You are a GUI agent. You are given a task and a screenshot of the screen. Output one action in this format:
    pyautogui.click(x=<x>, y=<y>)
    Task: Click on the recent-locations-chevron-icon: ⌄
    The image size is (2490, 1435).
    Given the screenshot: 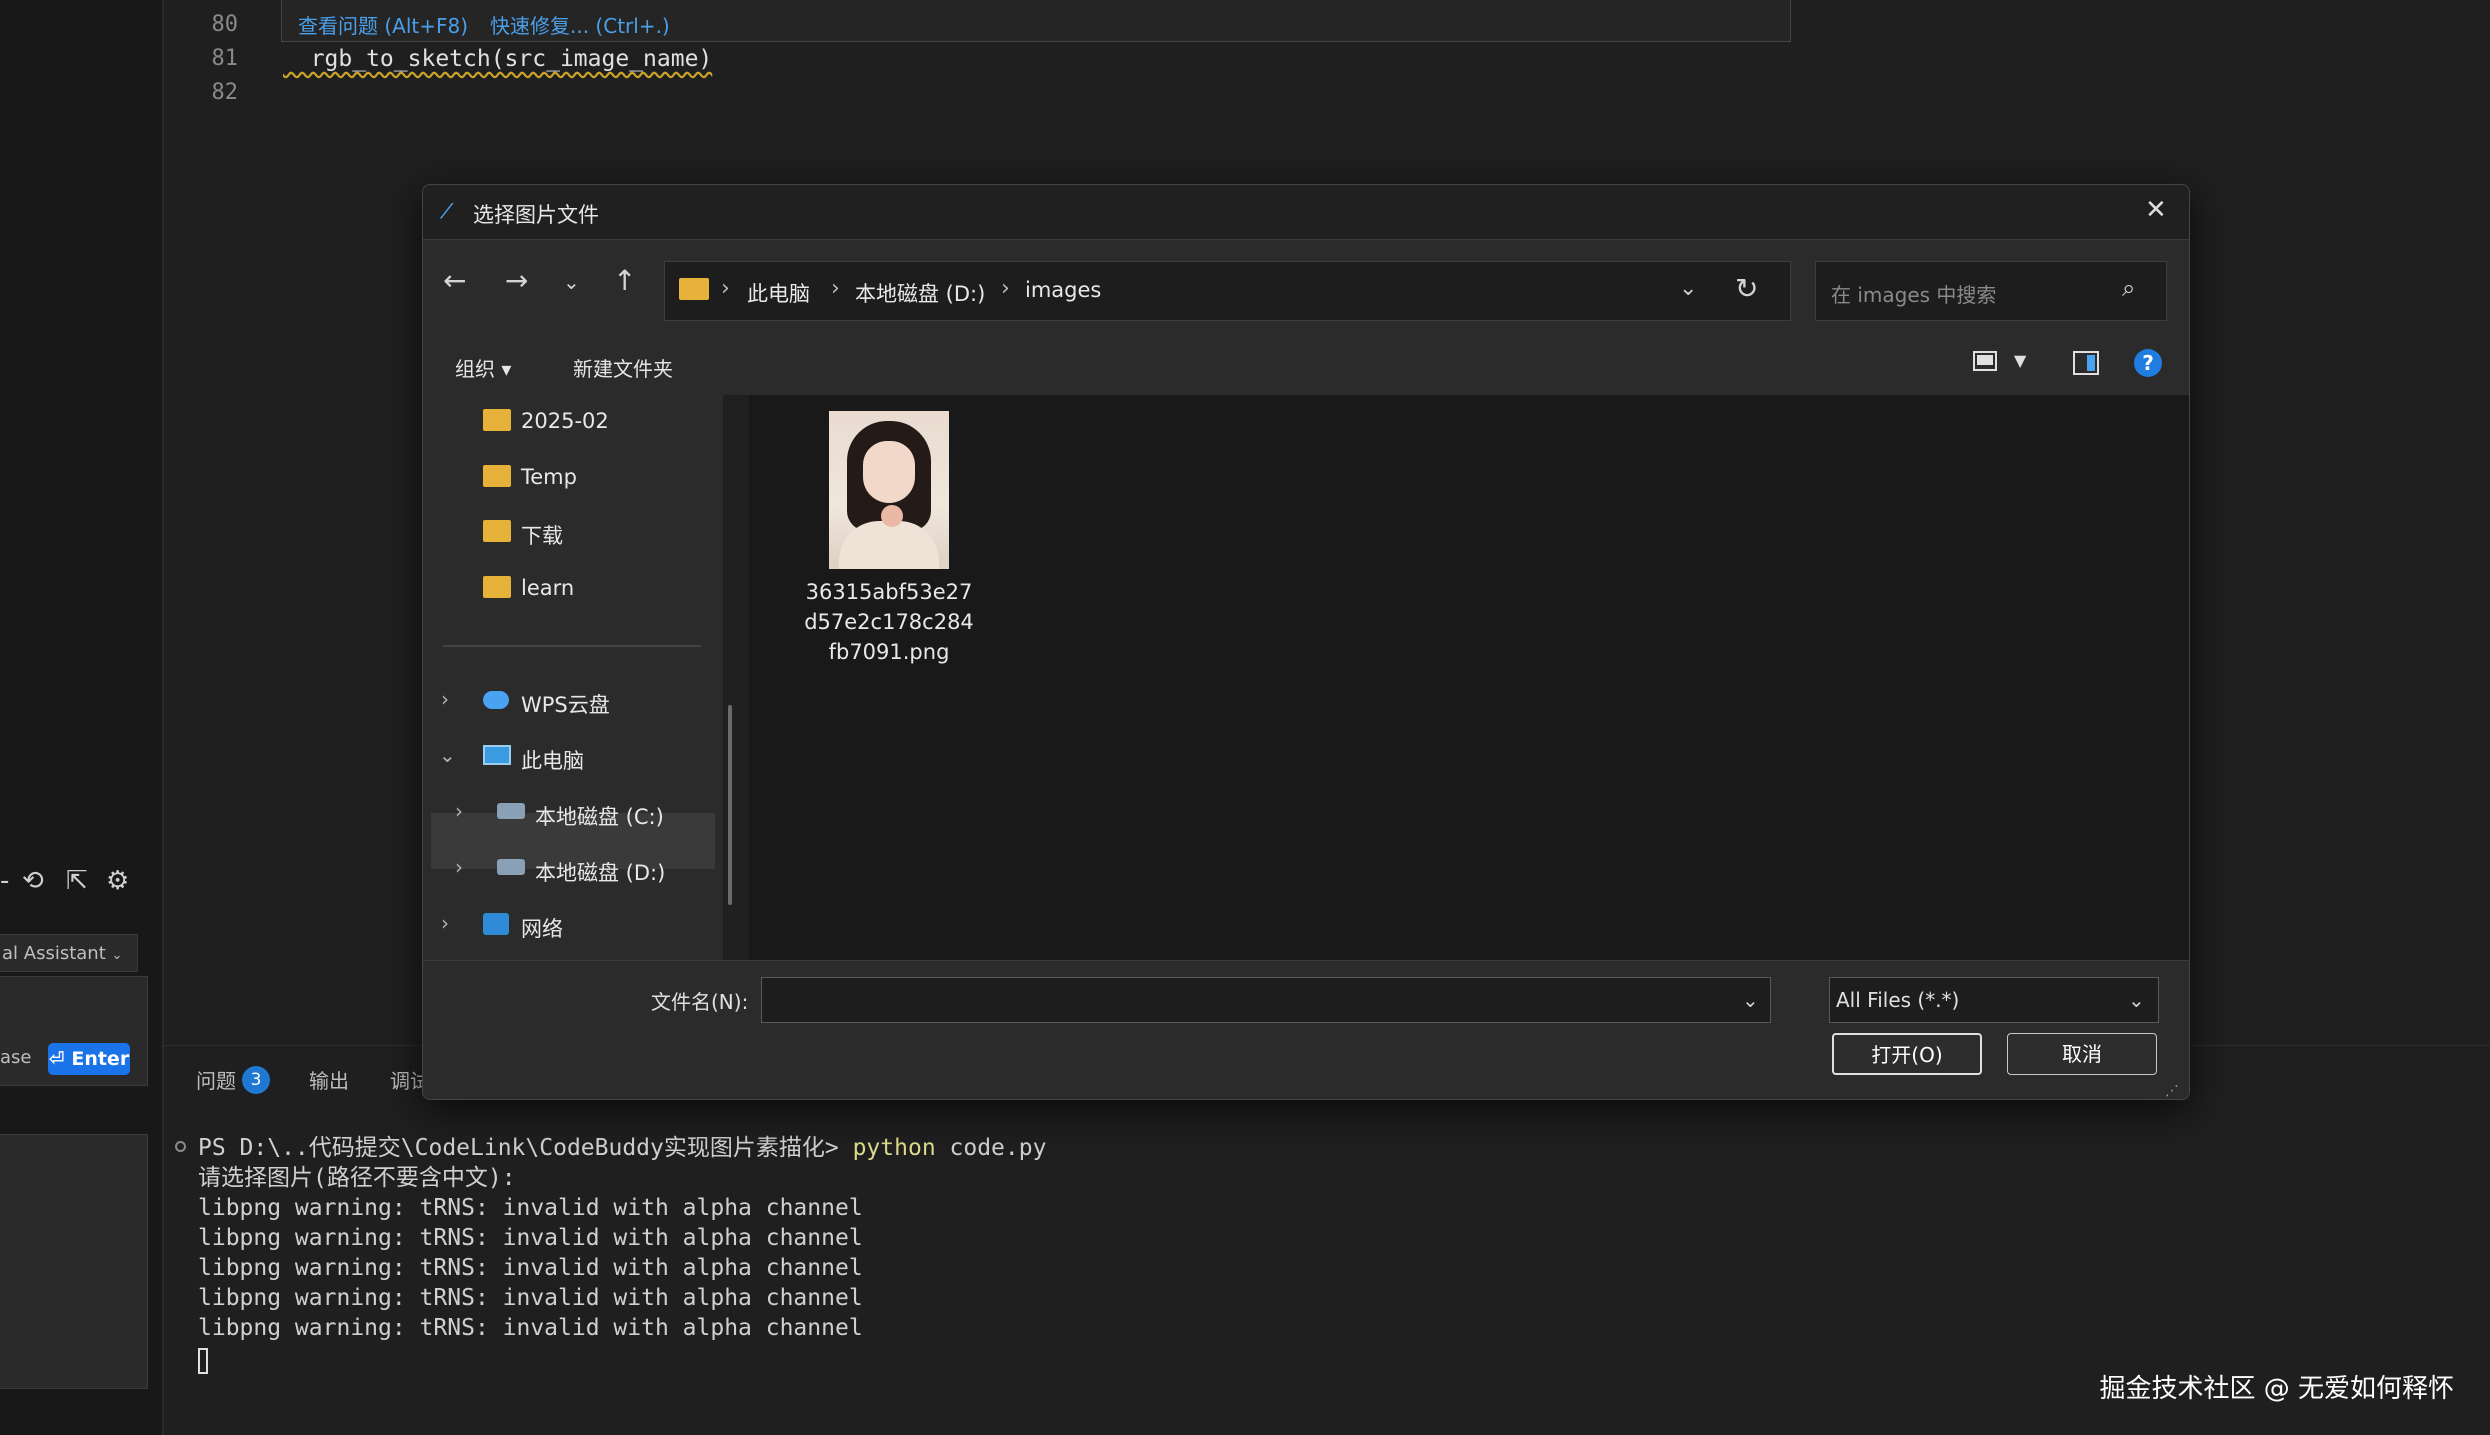 What is the action you would take?
    pyautogui.click(x=571, y=282)
    